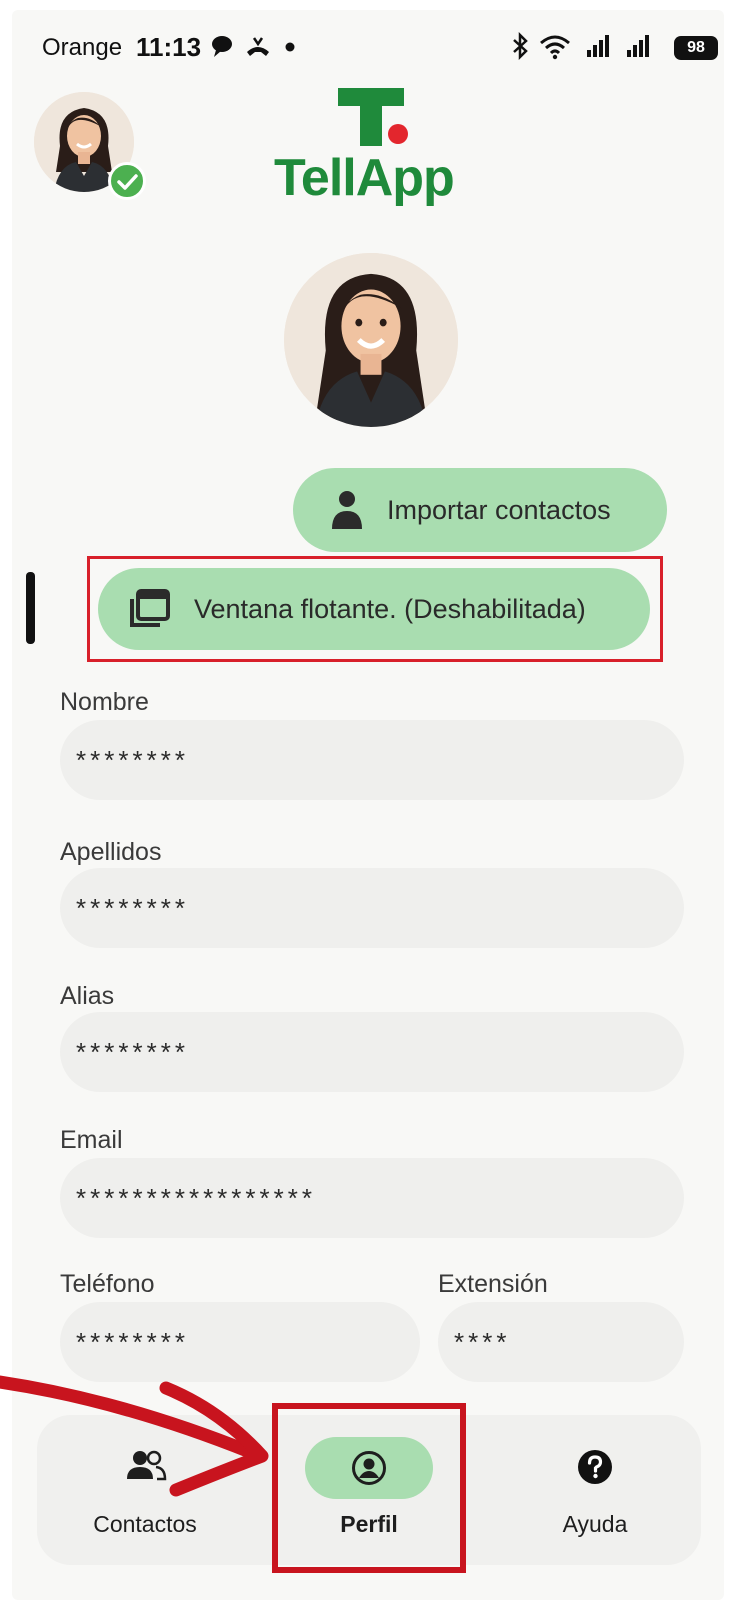  Describe the element at coordinates (595, 1490) in the screenshot. I see `nav-item-ayuda: Ayuda` at that location.